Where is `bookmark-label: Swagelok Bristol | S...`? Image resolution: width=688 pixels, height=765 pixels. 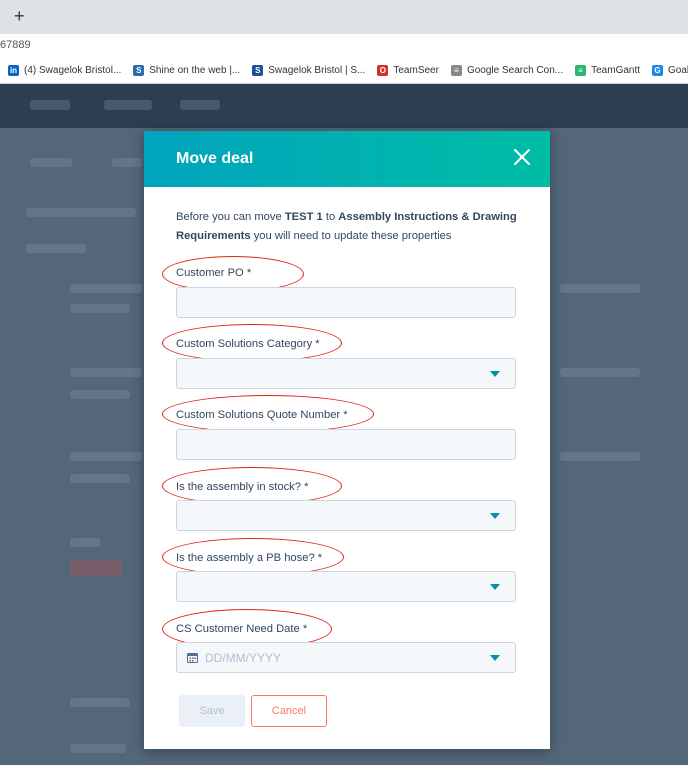 bookmark-label: Swagelok Bristol | S... is located at coordinates (317, 70).